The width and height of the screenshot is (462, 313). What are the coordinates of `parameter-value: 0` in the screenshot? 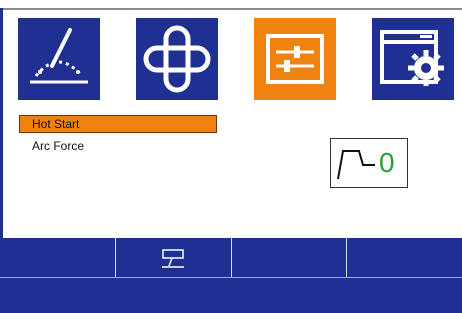 It's located at (387, 162).